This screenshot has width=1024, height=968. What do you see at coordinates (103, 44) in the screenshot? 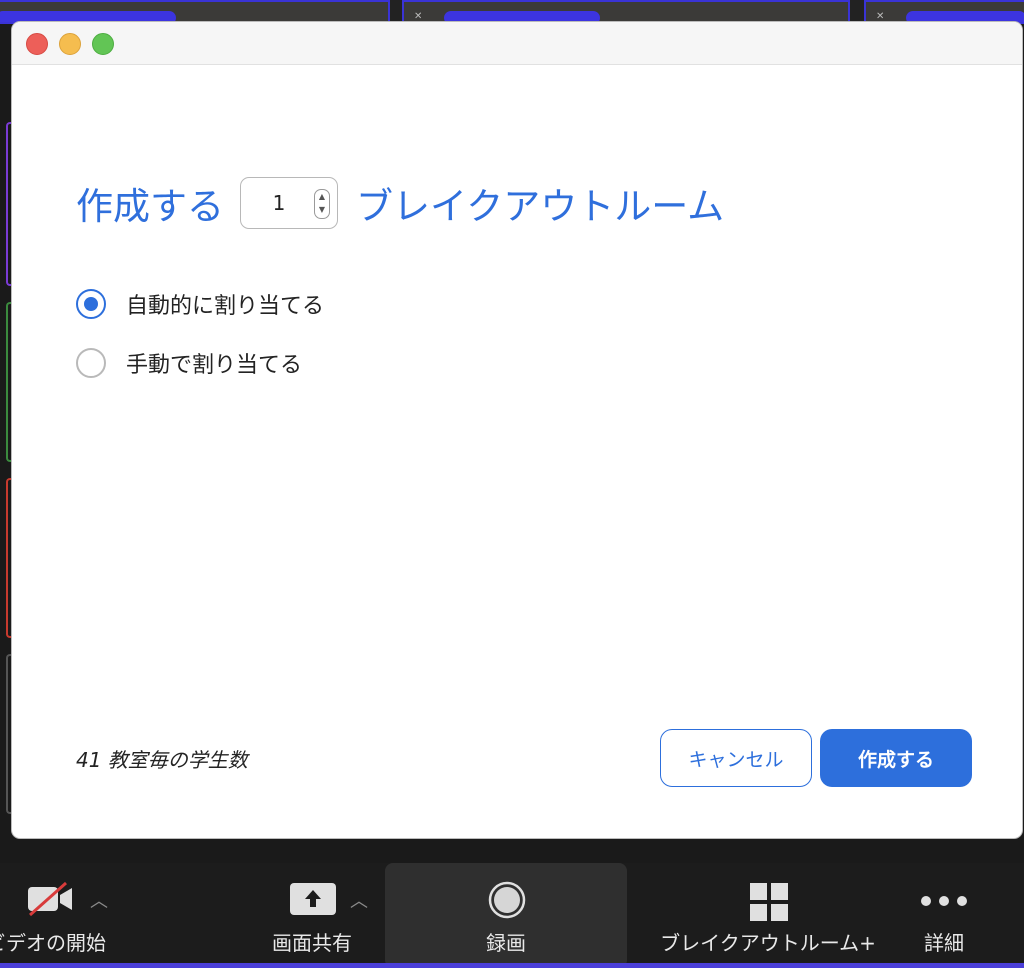
I see `maximize-window-button` at bounding box center [103, 44].